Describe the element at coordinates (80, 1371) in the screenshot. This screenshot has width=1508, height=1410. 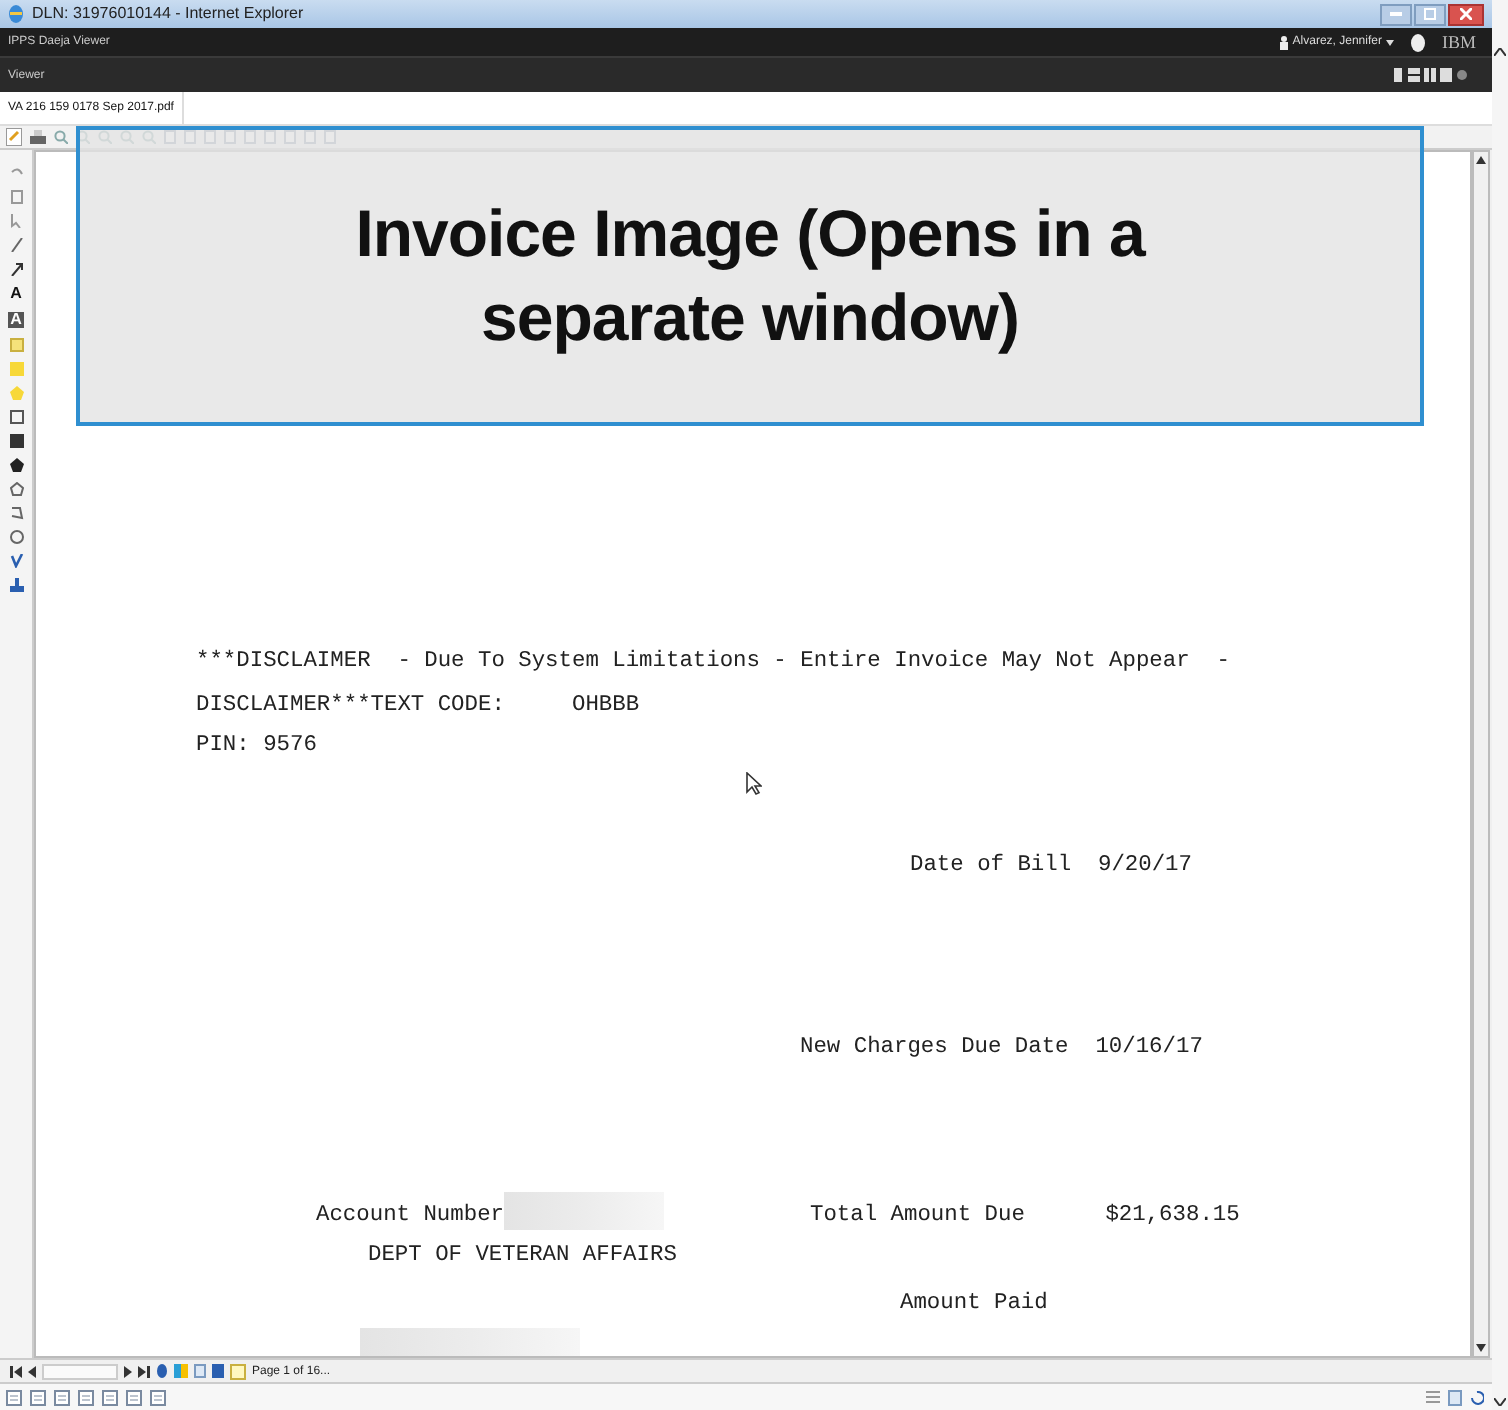
I see `page-number-field` at that location.